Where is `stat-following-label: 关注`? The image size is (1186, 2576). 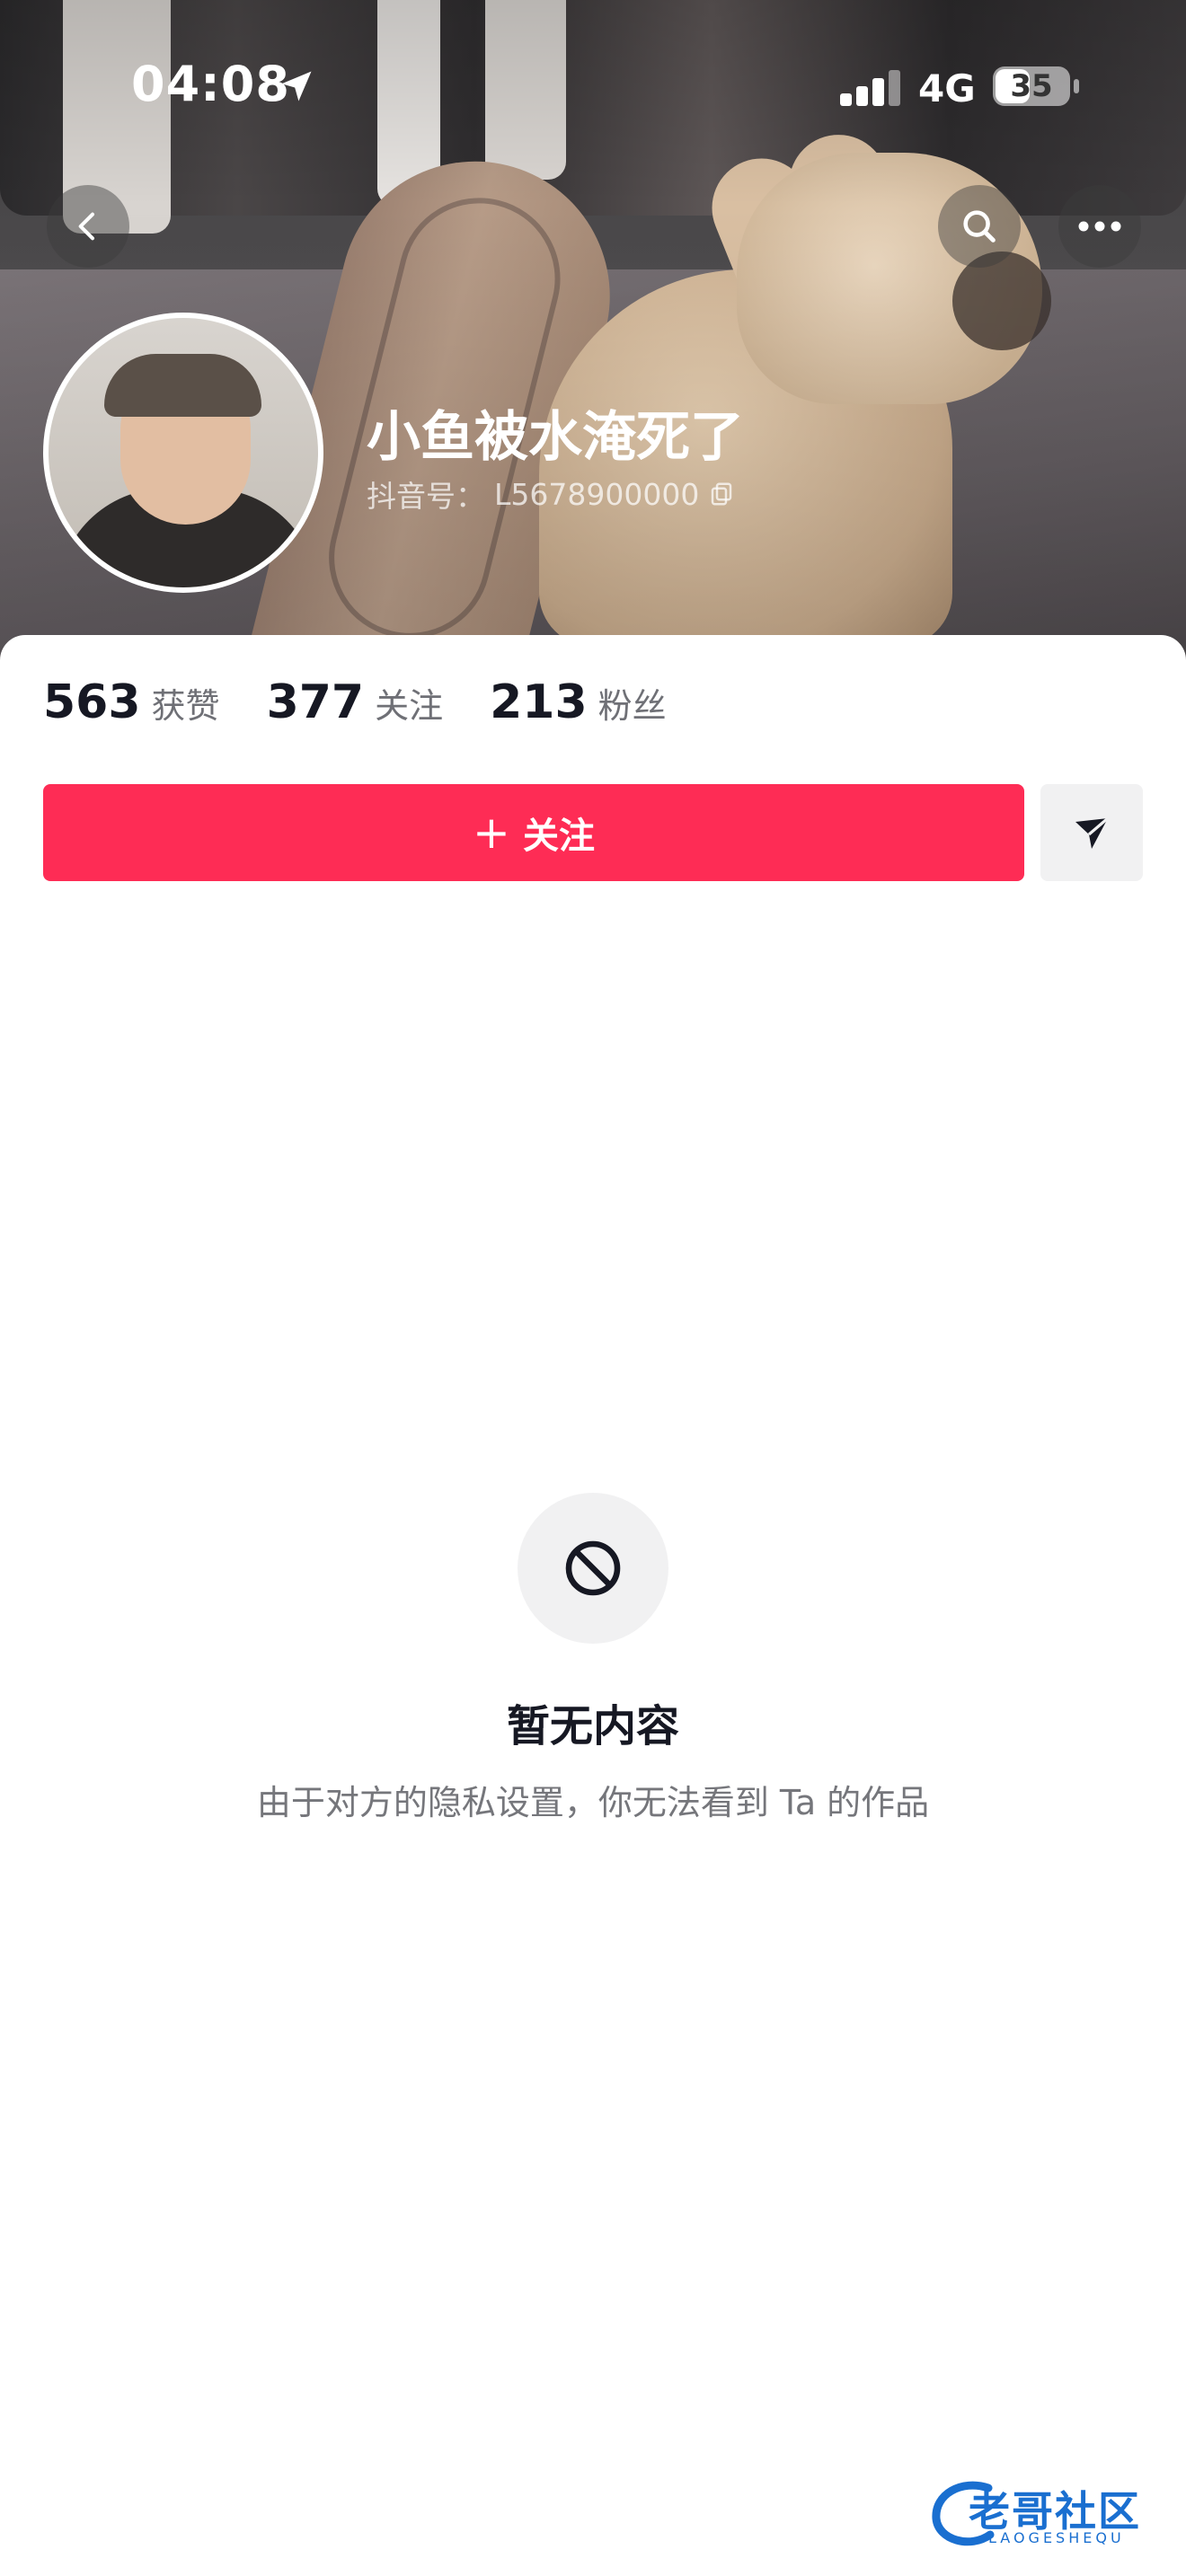
stat-following-label: 关注 is located at coordinates (409, 706).